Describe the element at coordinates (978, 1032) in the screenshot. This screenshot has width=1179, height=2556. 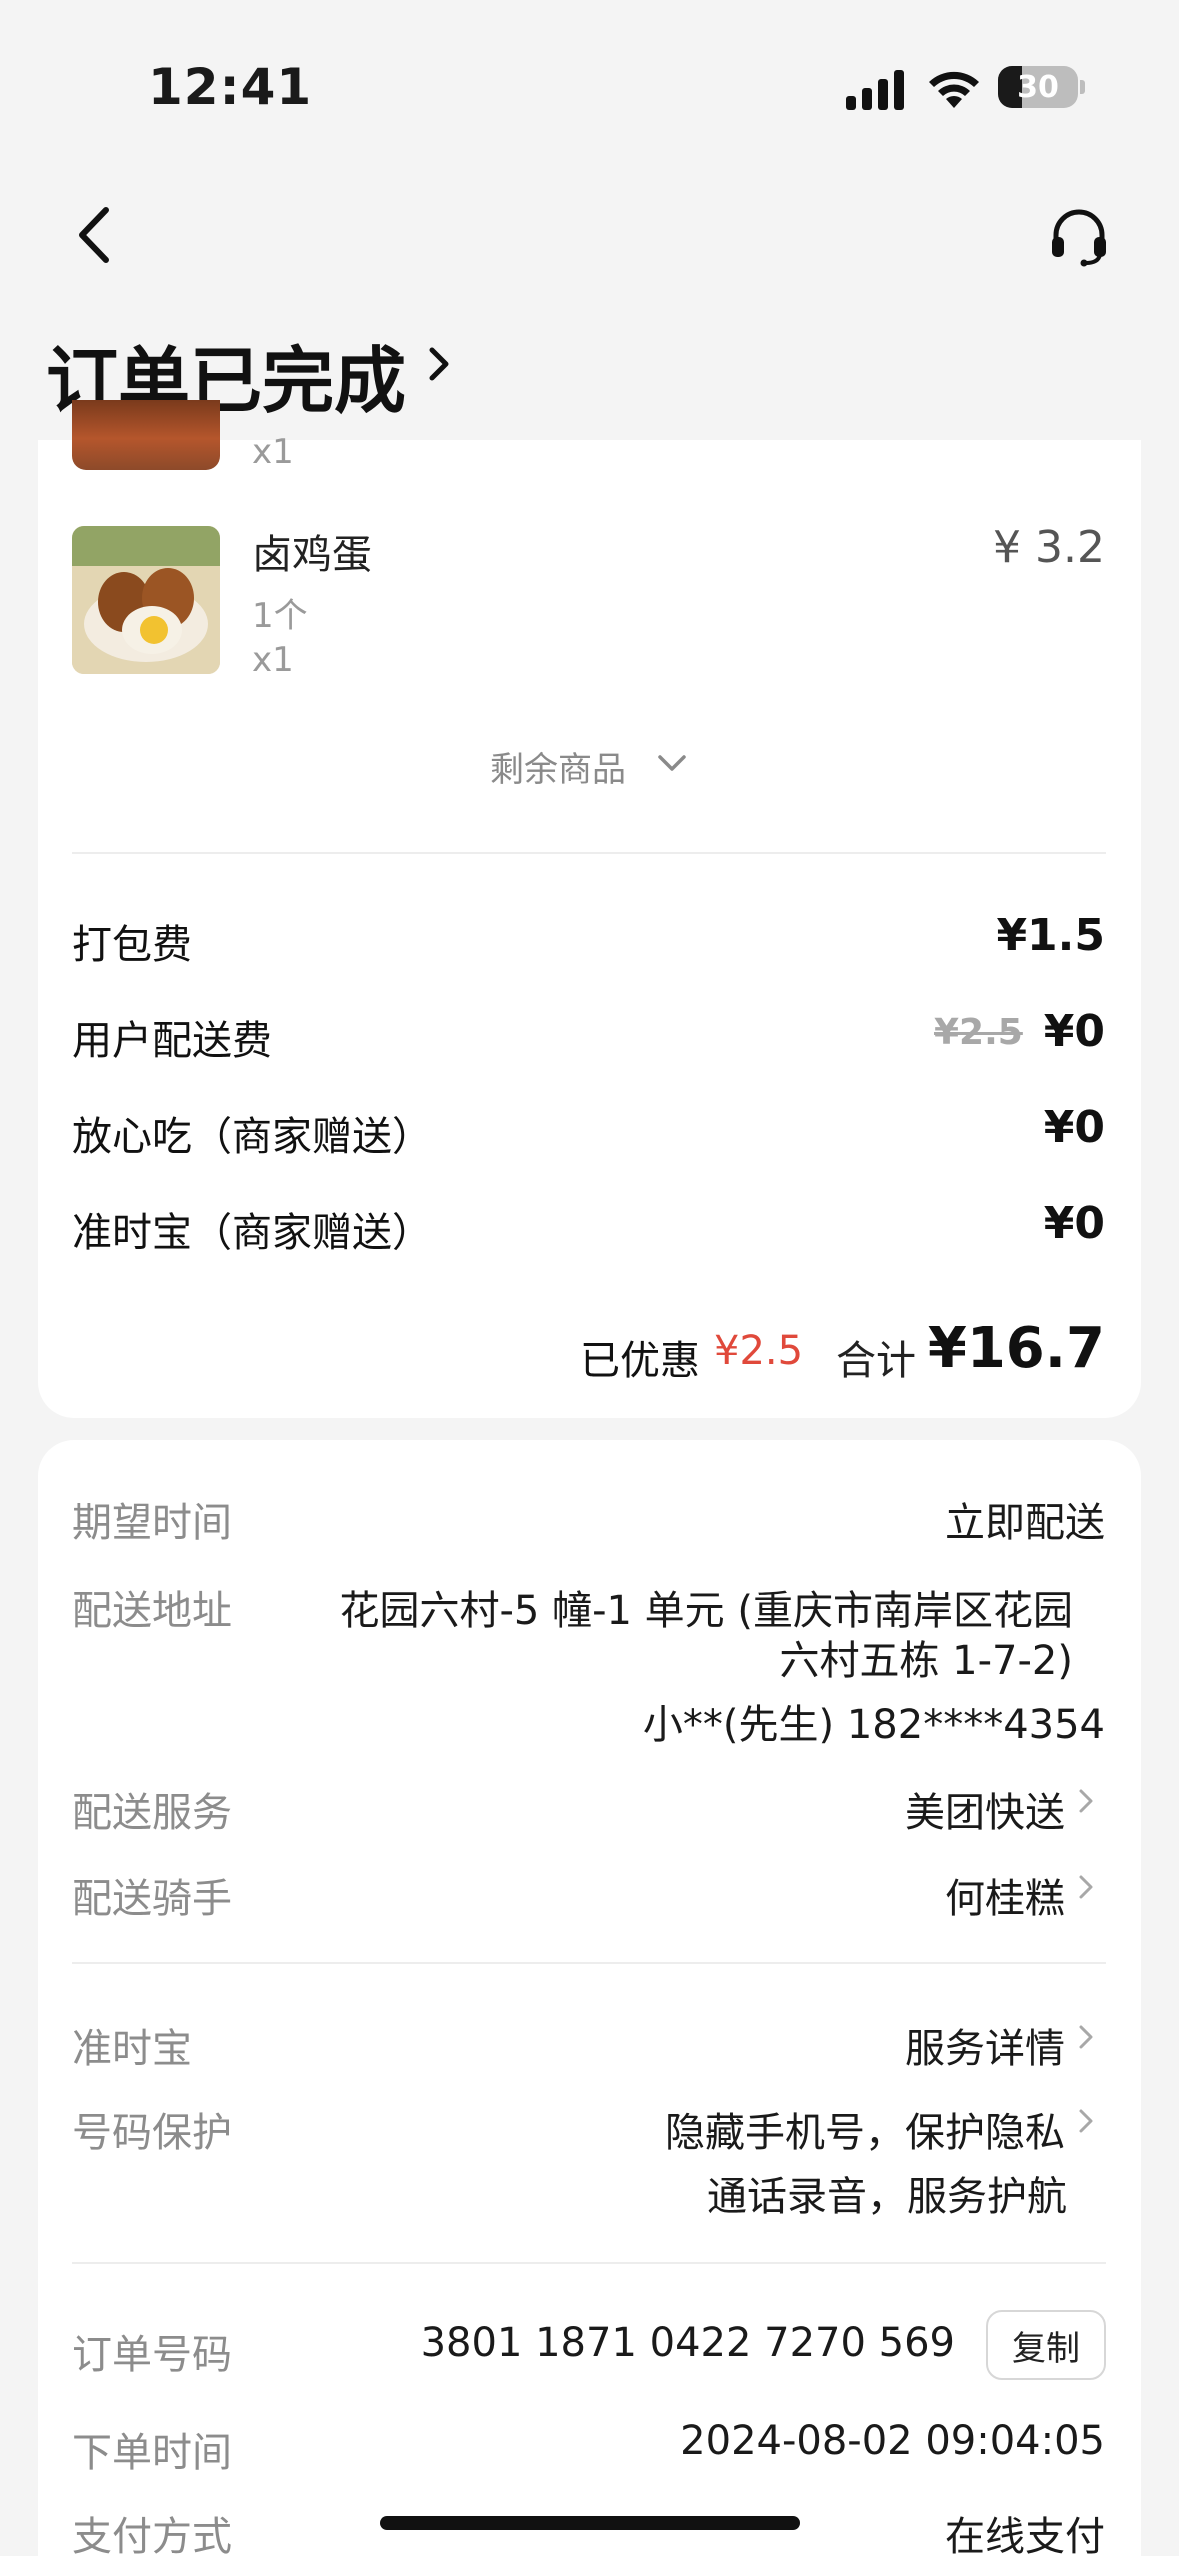
I see `delivery-fee-original: ¥2.5` at that location.